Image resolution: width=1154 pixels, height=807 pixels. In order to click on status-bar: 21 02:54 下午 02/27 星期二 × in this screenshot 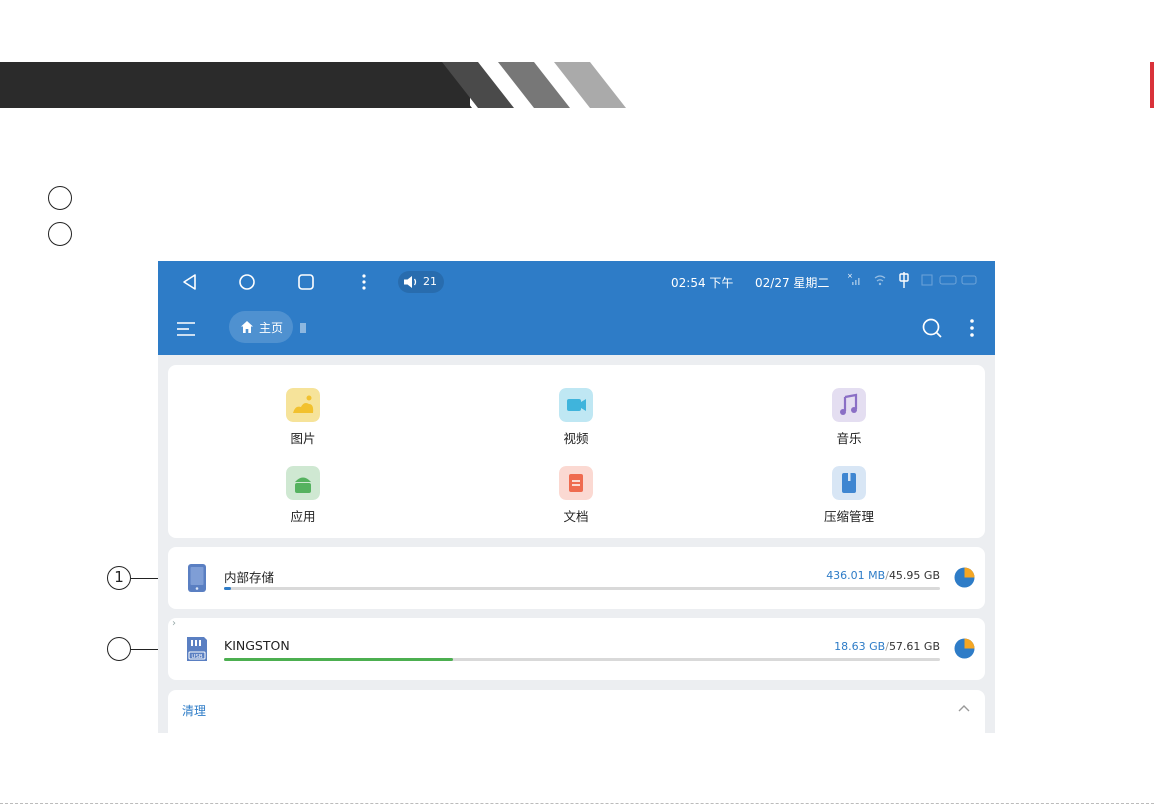, I will do `click(576, 282)`.